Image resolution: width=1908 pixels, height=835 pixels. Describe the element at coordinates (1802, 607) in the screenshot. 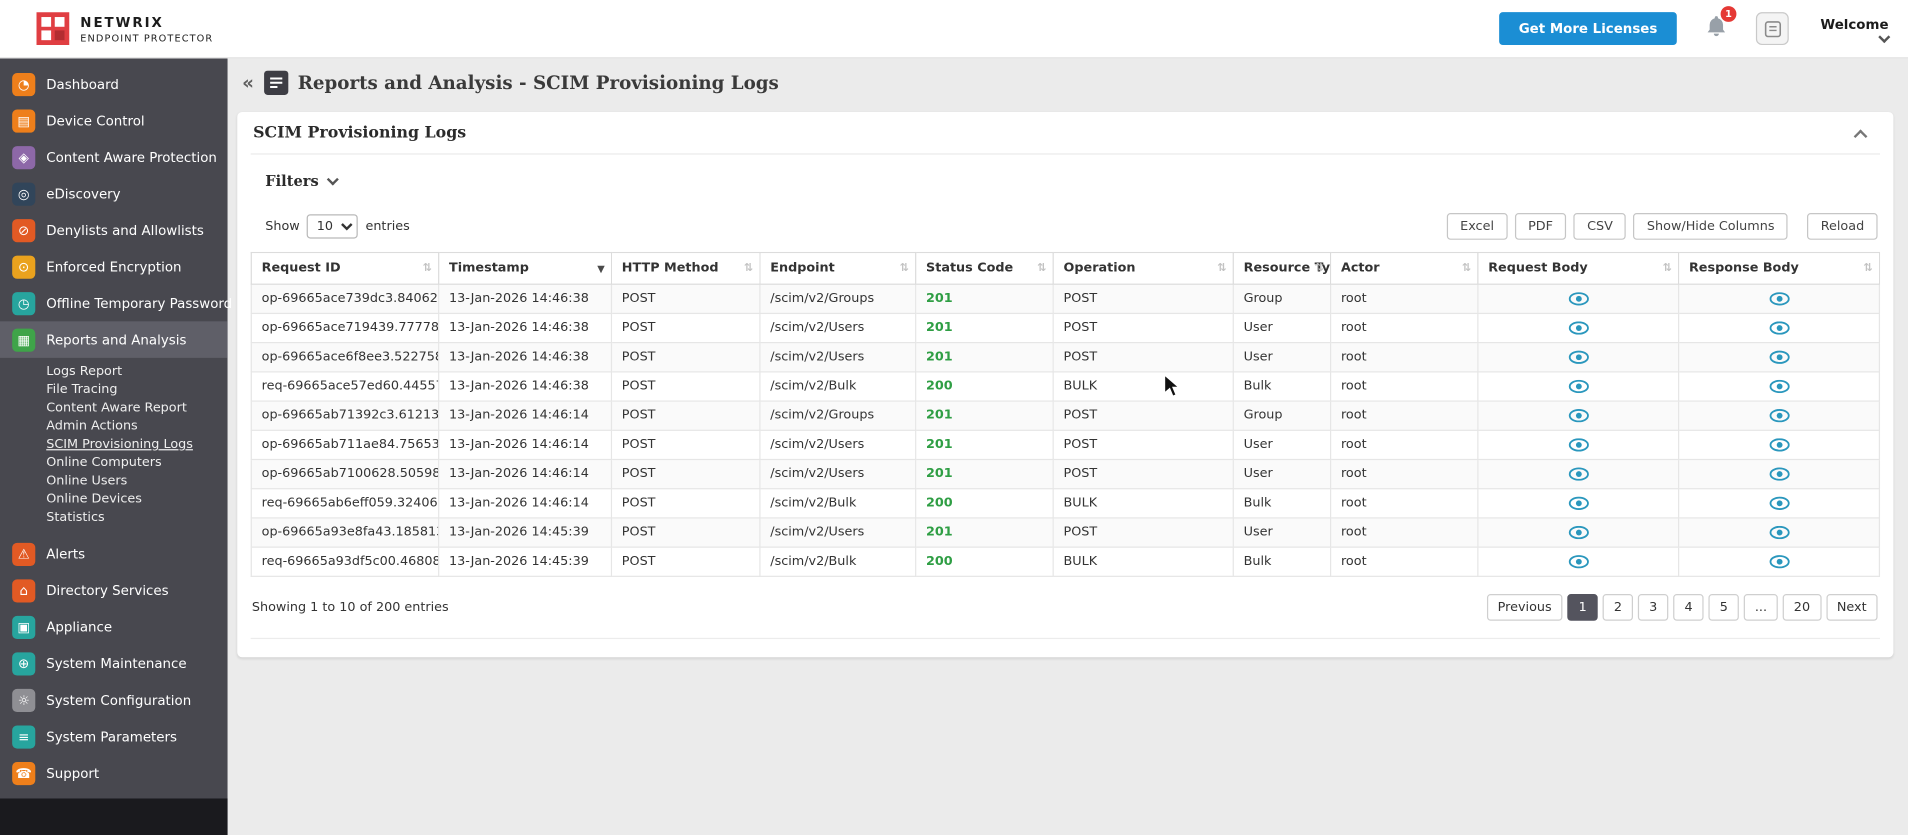

I see `pagination-page-20: 20` at that location.